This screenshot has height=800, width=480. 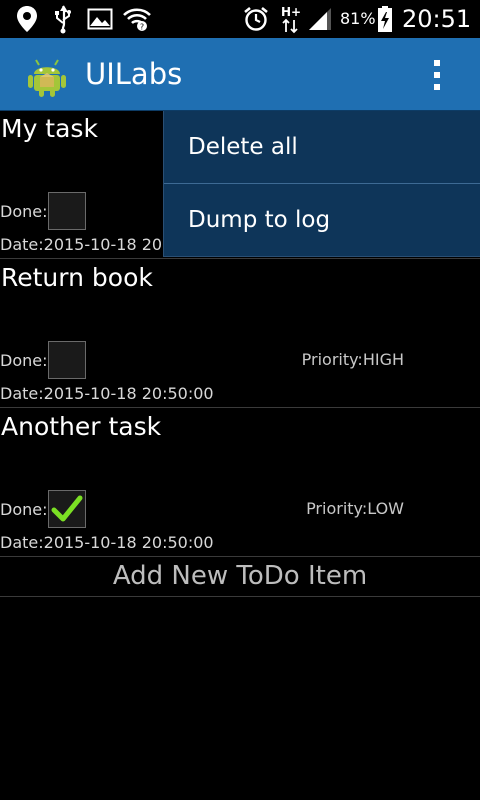 I want to click on location-icon, so click(x=27, y=19).